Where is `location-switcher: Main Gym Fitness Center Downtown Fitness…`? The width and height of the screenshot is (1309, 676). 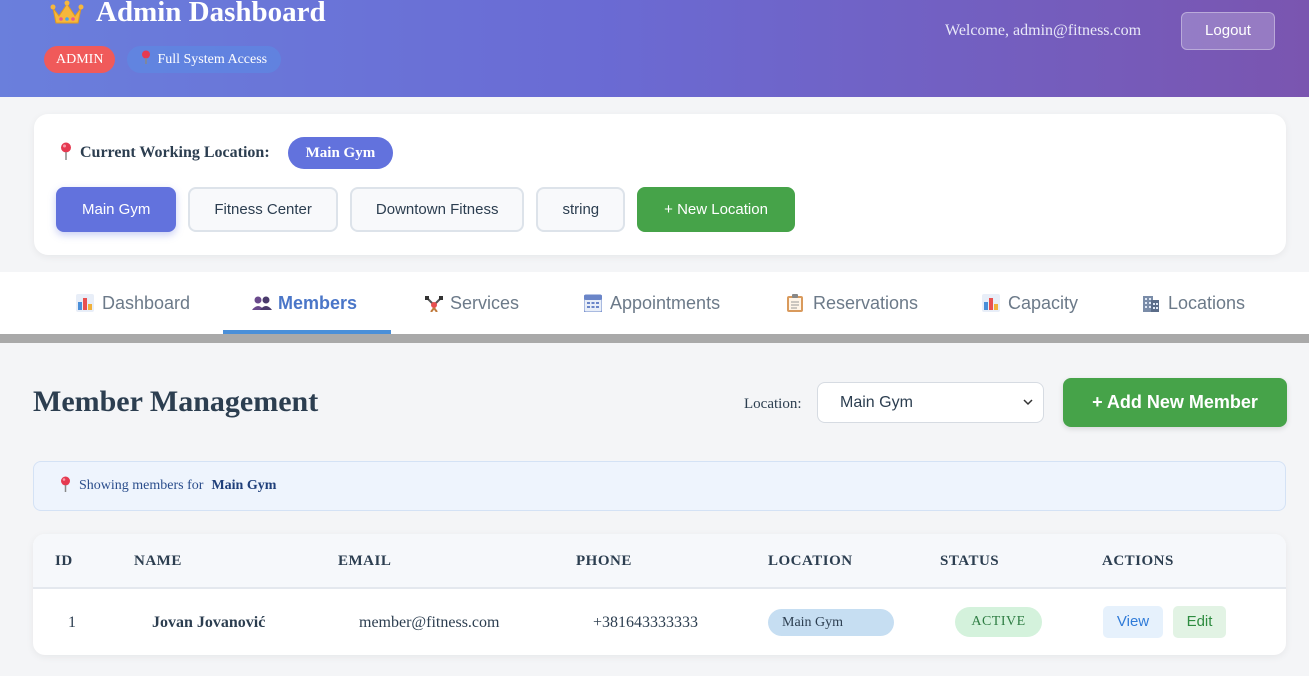
location-switcher: Main Gym Fitness Center Downtown Fitness… is located at coordinates (425, 209).